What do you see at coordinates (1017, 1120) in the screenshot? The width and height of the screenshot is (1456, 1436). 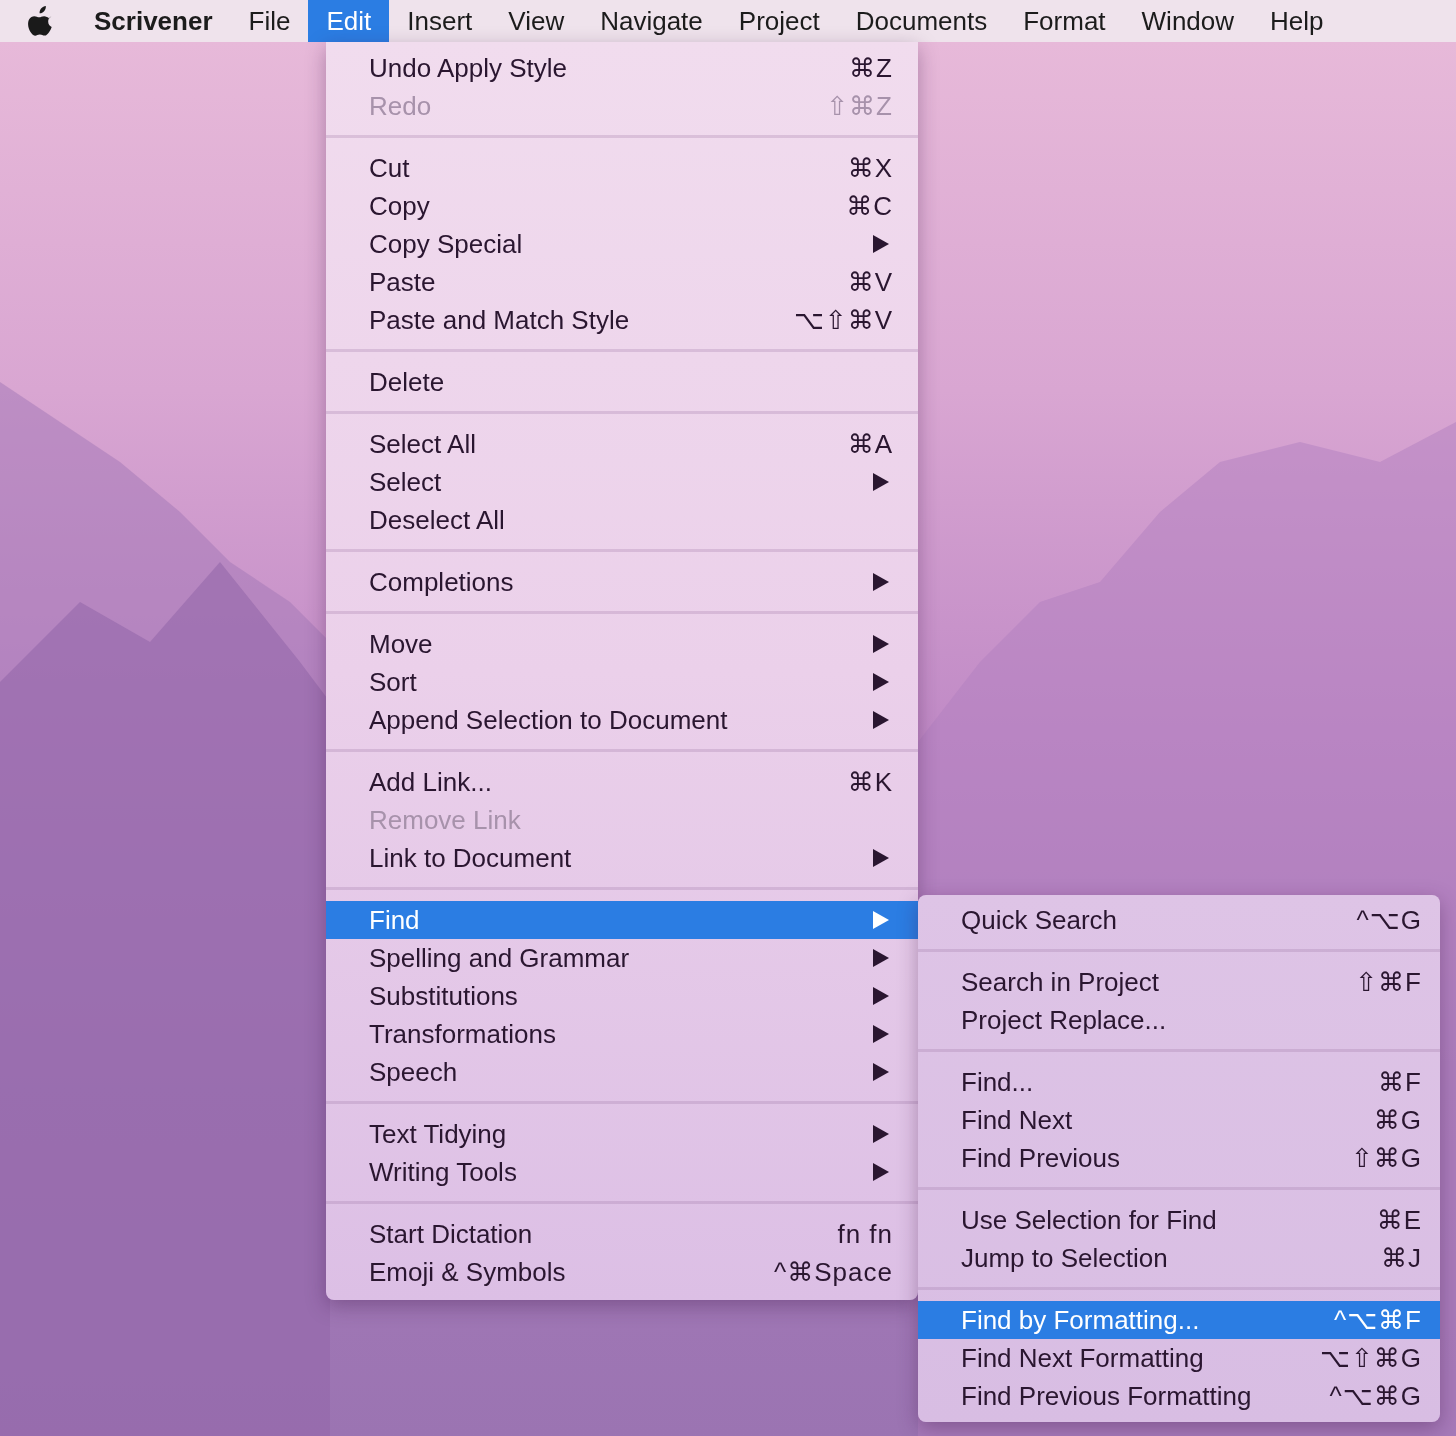 I see `menu-item-label: Find Next` at bounding box center [1017, 1120].